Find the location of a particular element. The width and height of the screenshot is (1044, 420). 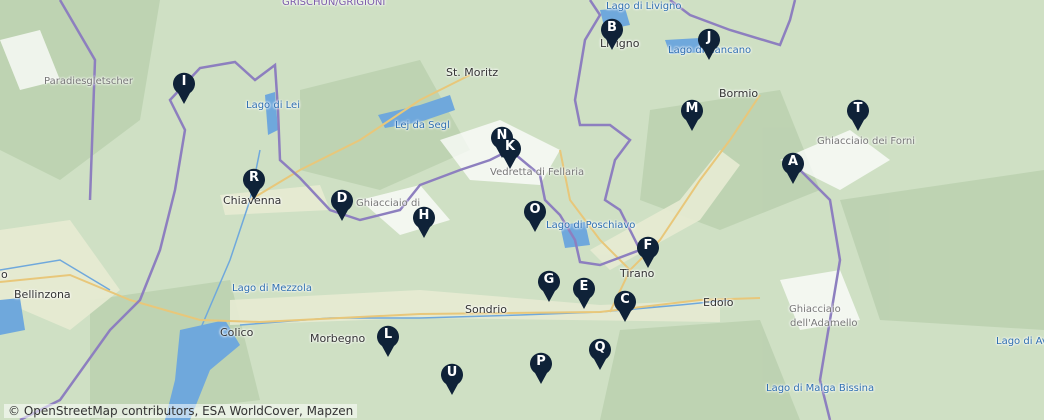

marker-label: L is located at coordinates (388, 334).